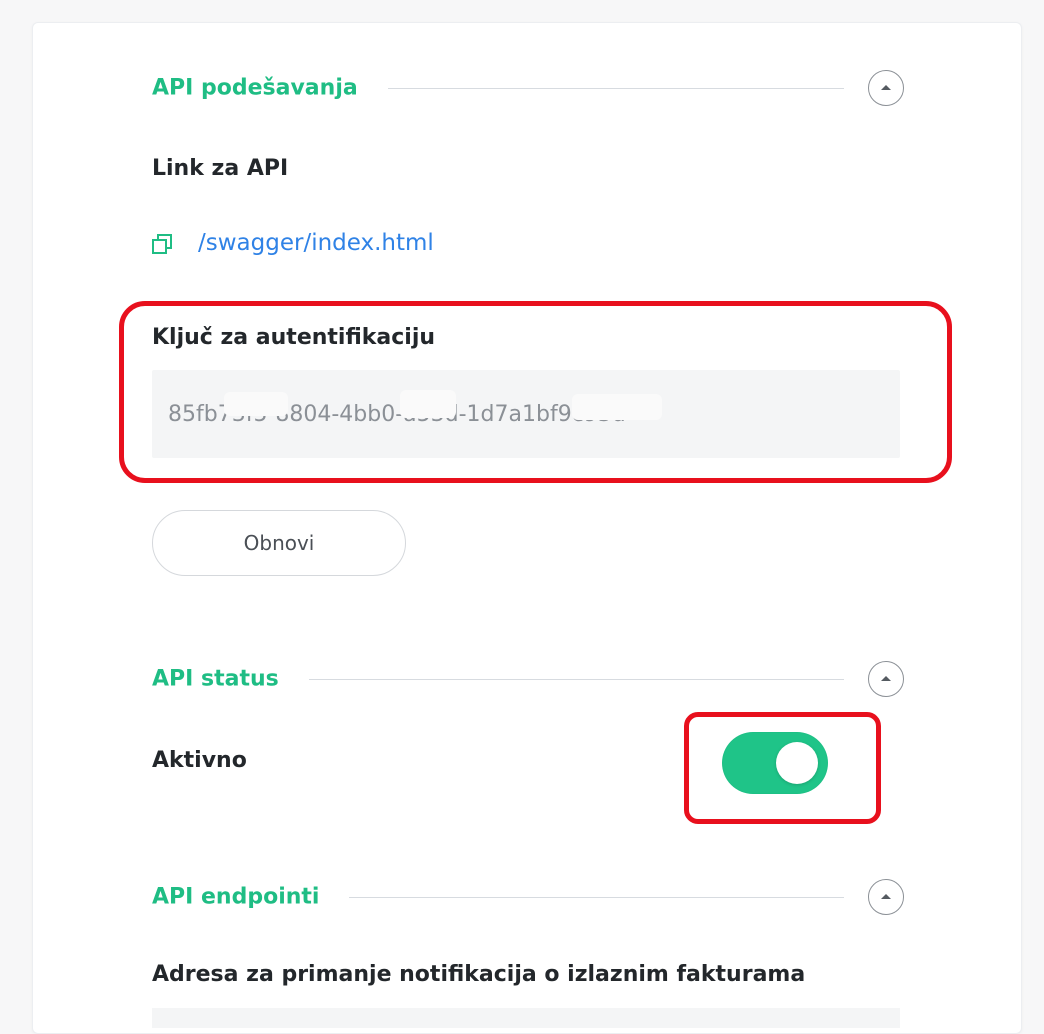 The image size is (1044, 1034). I want to click on section-title-api-status: API status, so click(230, 679).